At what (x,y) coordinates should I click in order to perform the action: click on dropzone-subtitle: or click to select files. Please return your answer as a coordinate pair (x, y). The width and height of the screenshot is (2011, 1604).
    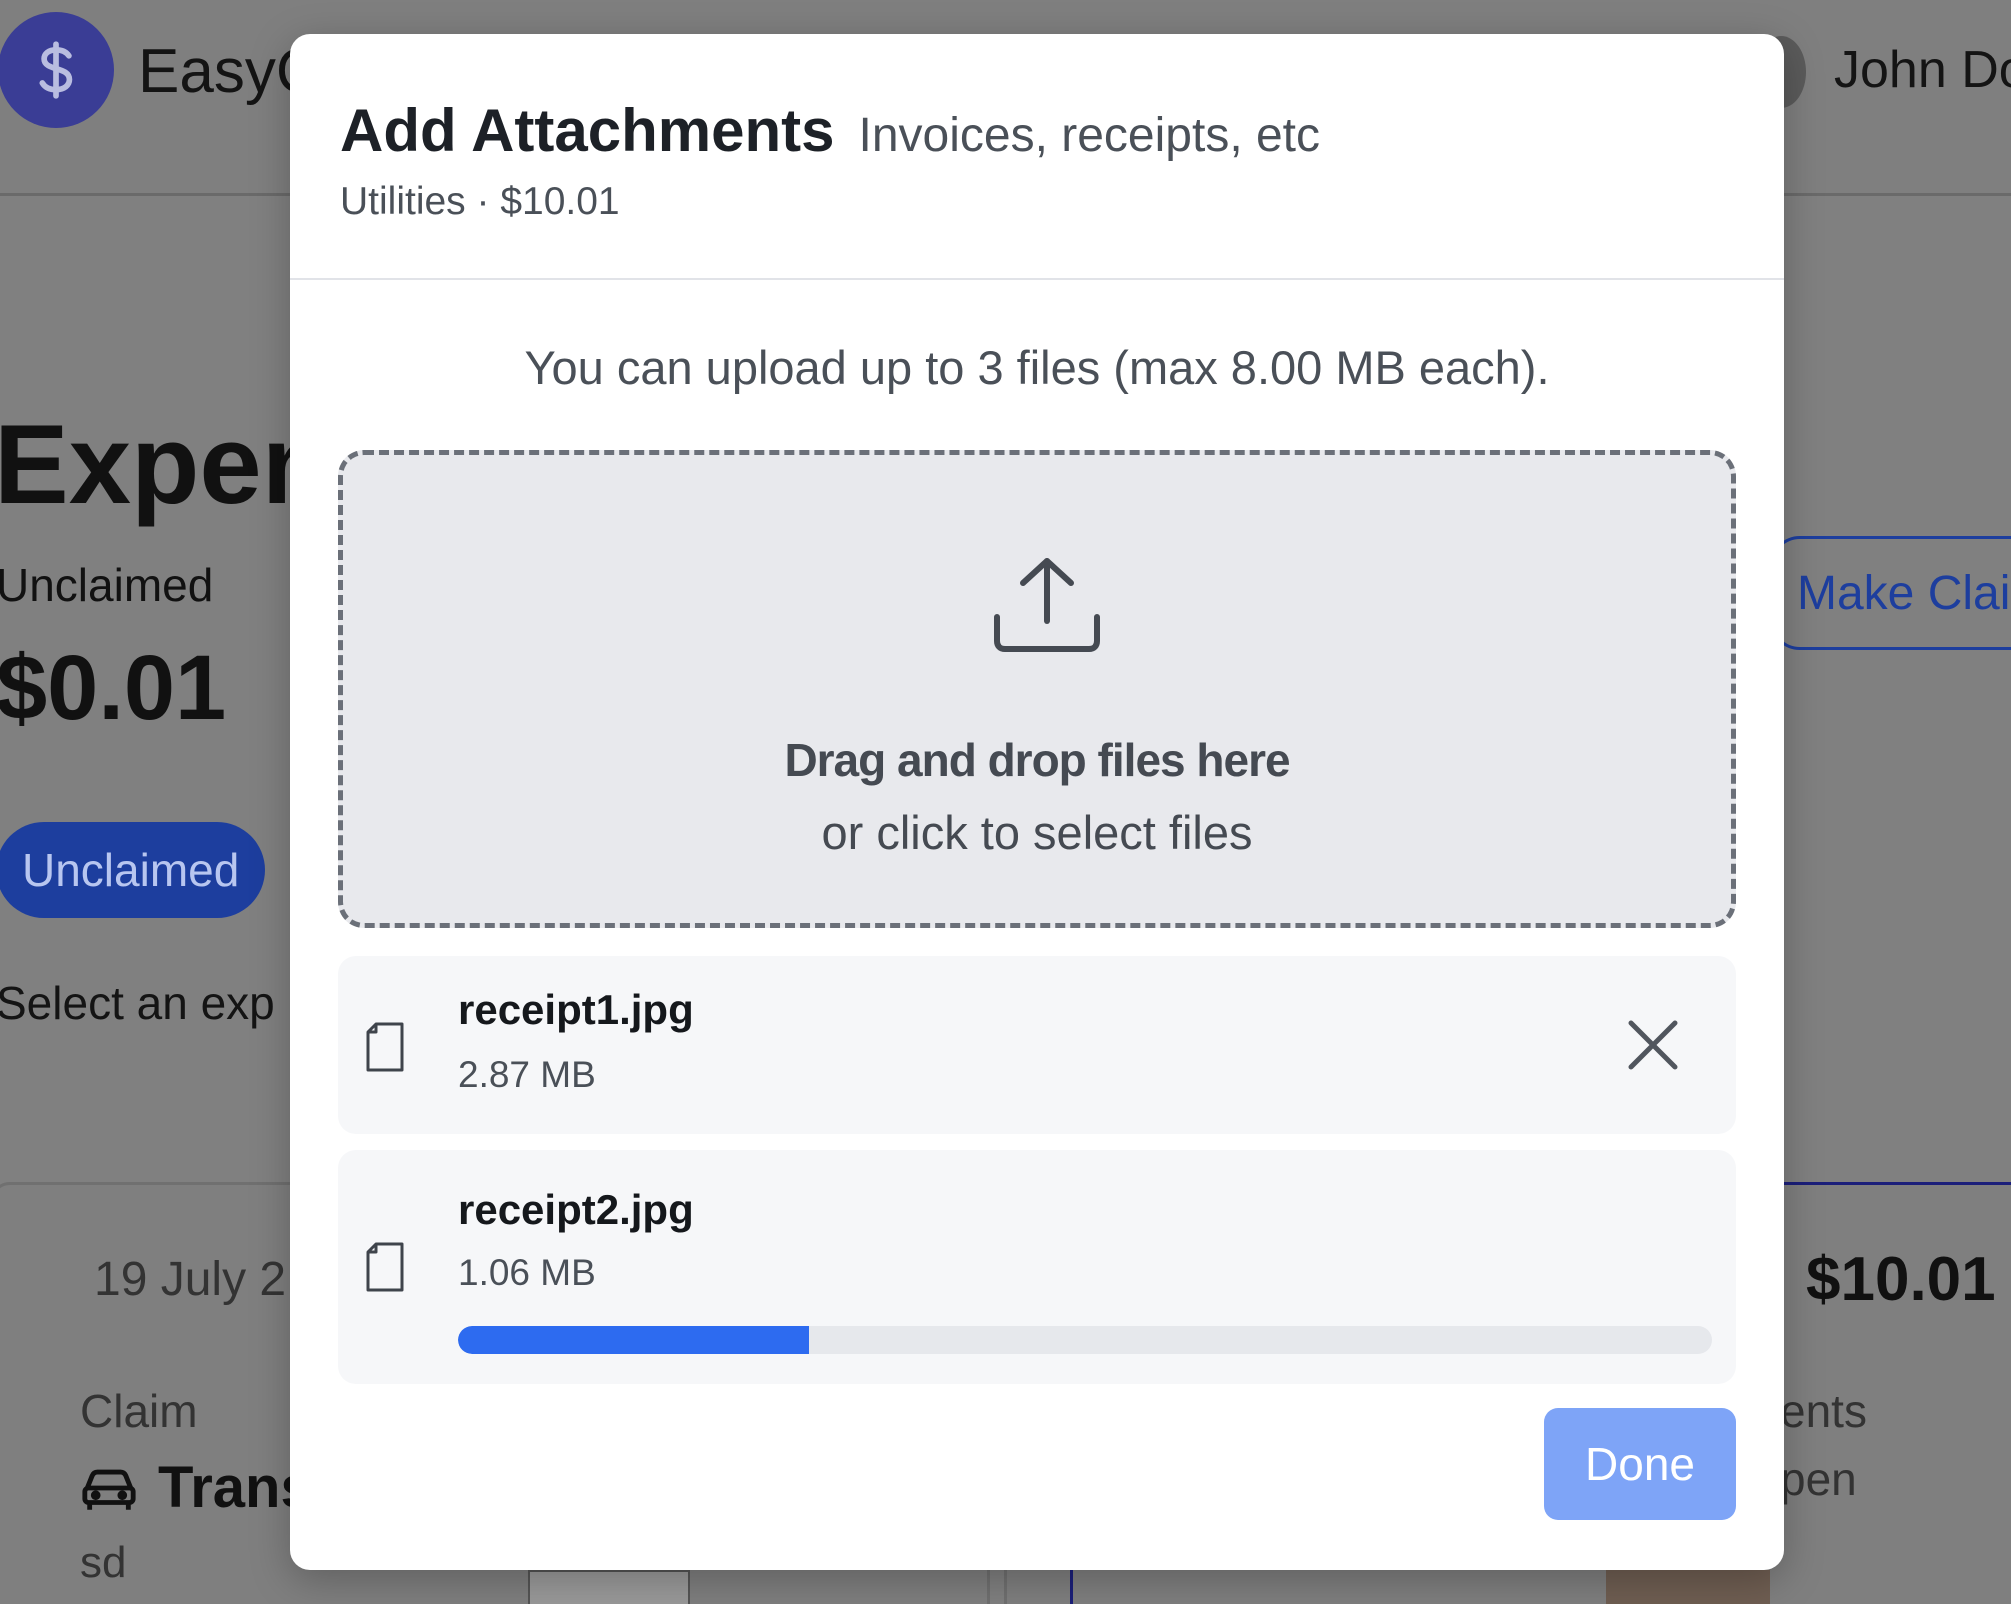
    Looking at the image, I should click on (1037, 832).